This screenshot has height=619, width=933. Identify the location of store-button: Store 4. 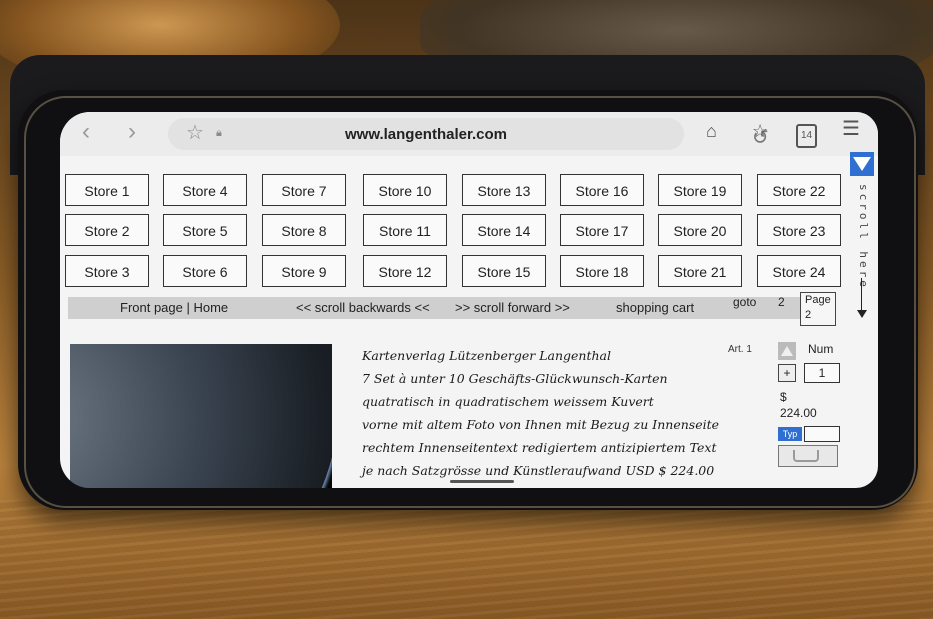
(205, 190).